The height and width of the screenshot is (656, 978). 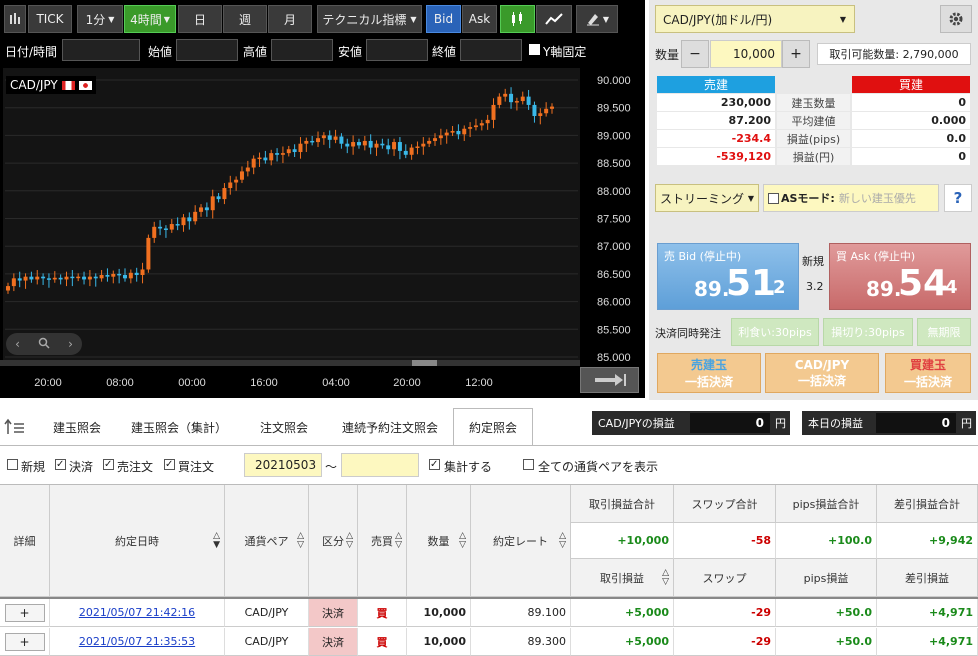 What do you see at coordinates (85, 85) in the screenshot?
I see `flag-jp-icon` at bounding box center [85, 85].